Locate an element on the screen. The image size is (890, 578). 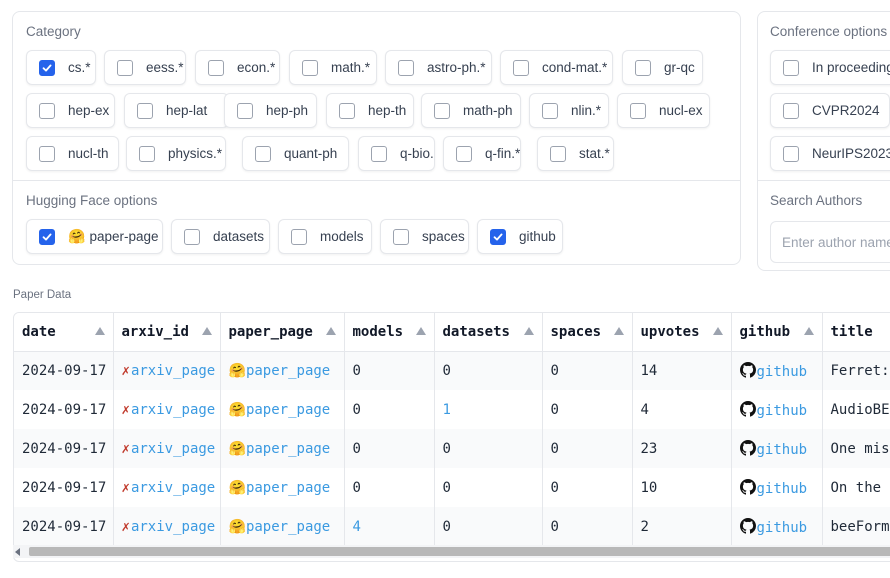
hf-checkbox-datasets: datasets is located at coordinates (220, 236).